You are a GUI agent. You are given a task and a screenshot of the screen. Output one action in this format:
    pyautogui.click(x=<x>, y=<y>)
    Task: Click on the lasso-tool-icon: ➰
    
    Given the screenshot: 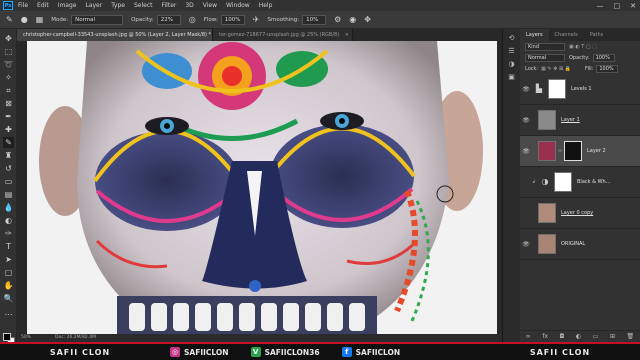 What is the action you would take?
    pyautogui.click(x=8, y=64)
    